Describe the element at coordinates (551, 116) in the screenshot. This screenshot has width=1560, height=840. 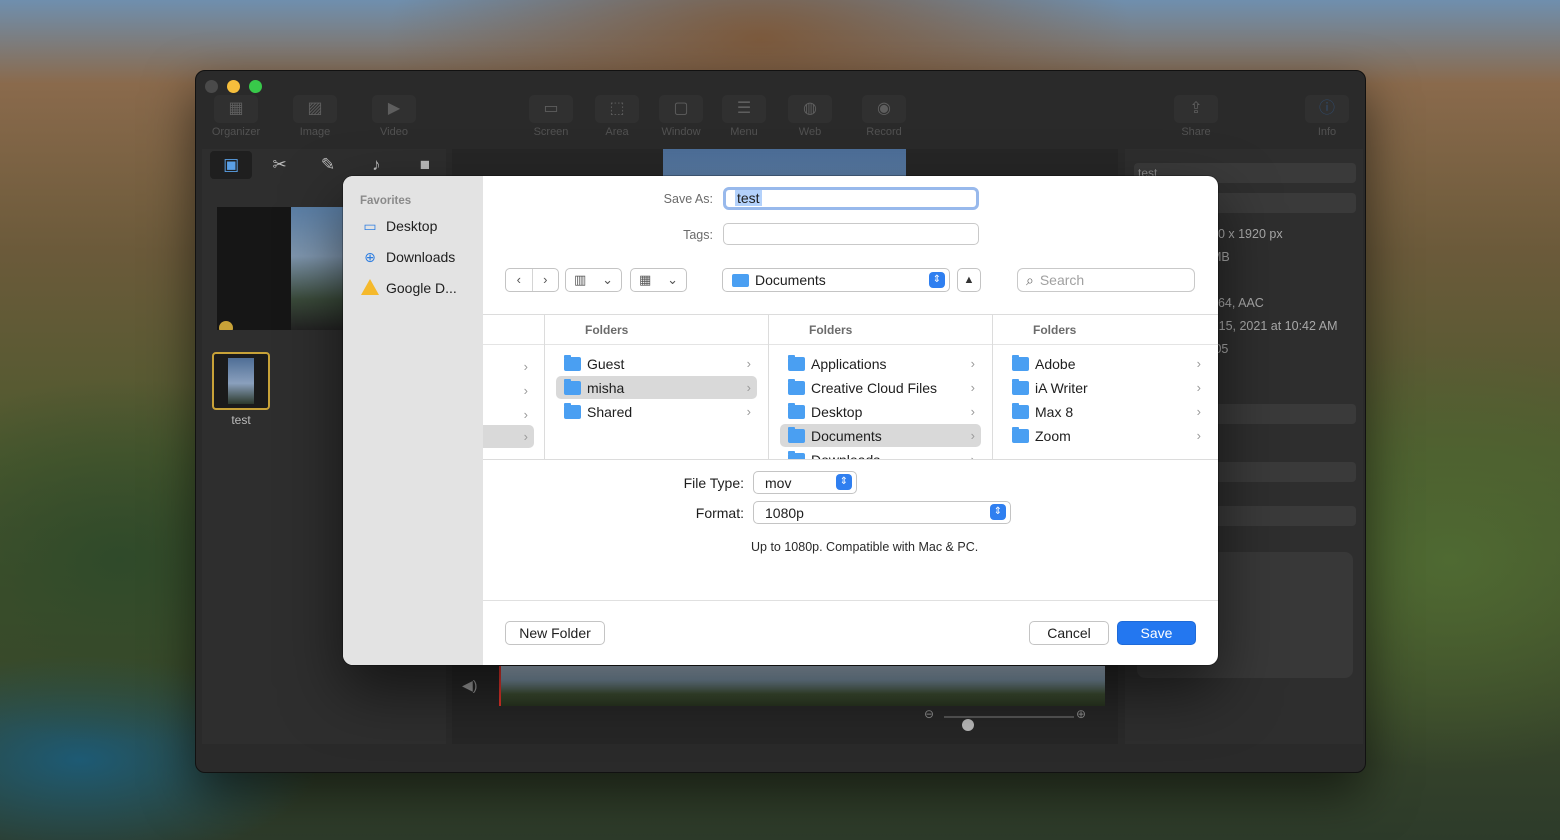
I see `toolbar-screen: ▭ Screen` at that location.